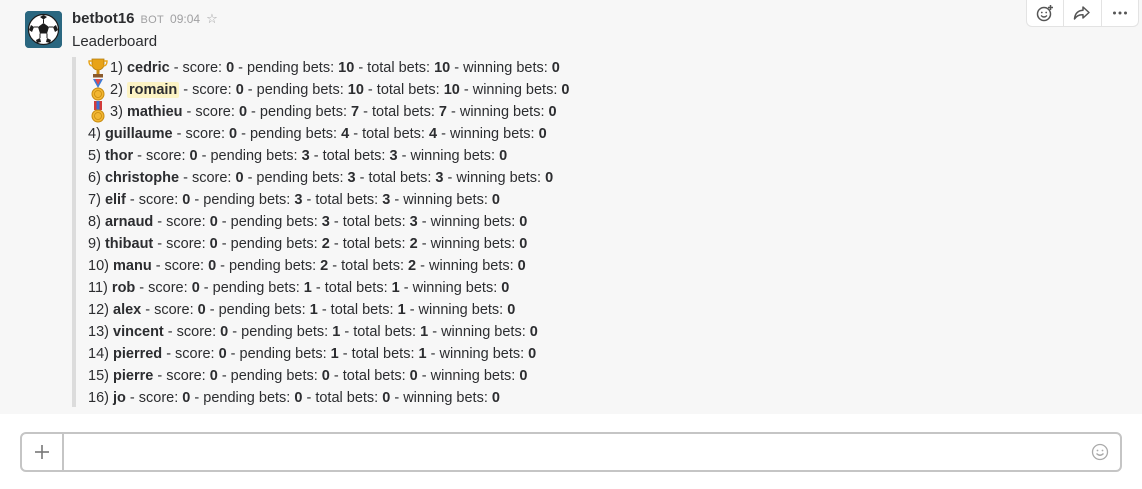  Describe the element at coordinates (133, 376) in the screenshot. I see `player-name: pierre` at that location.